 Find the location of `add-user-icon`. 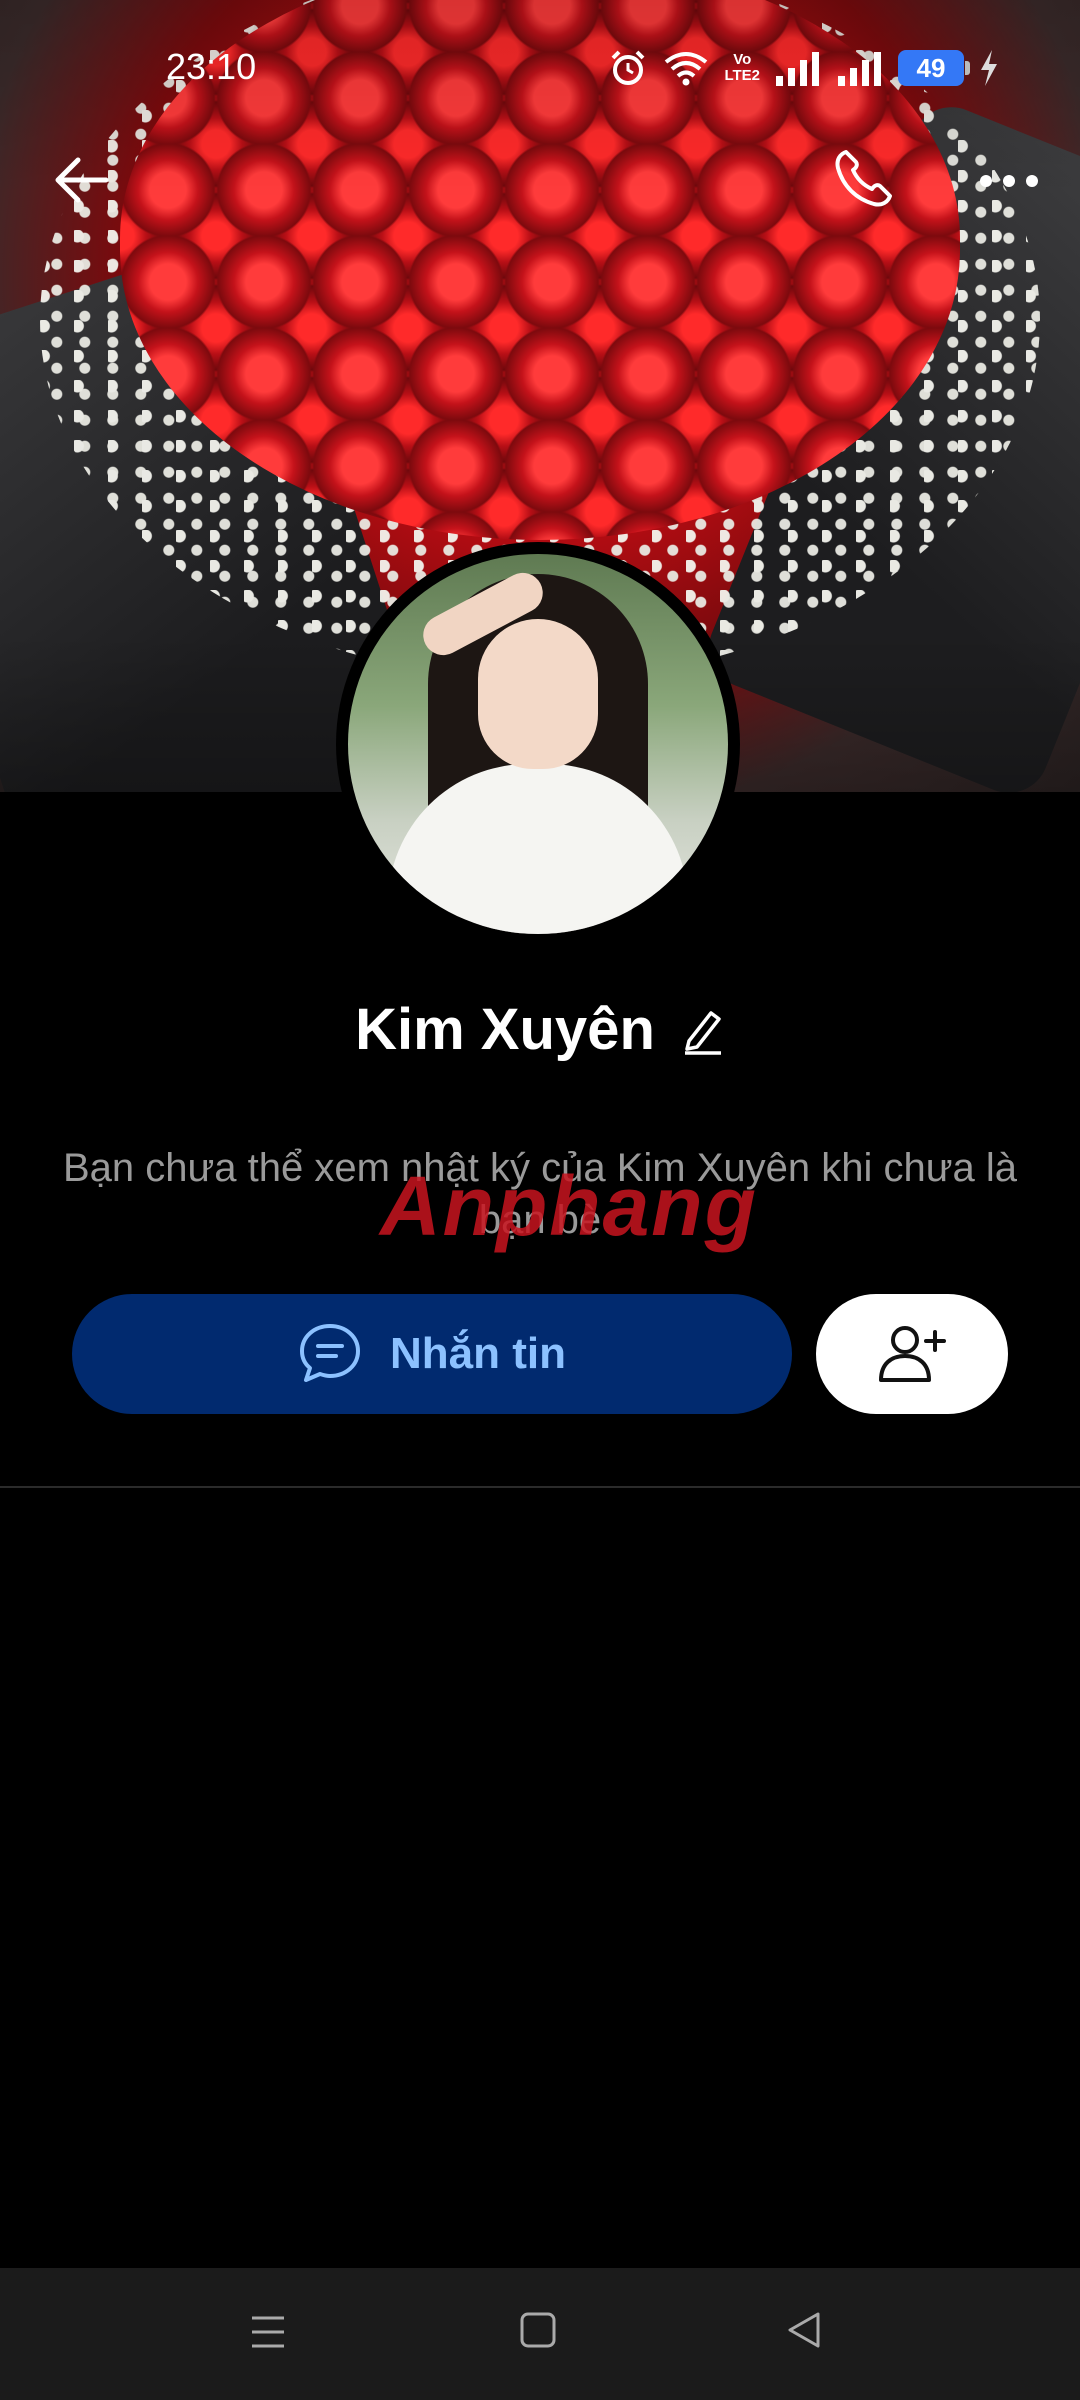

add-user-icon is located at coordinates (912, 1354).